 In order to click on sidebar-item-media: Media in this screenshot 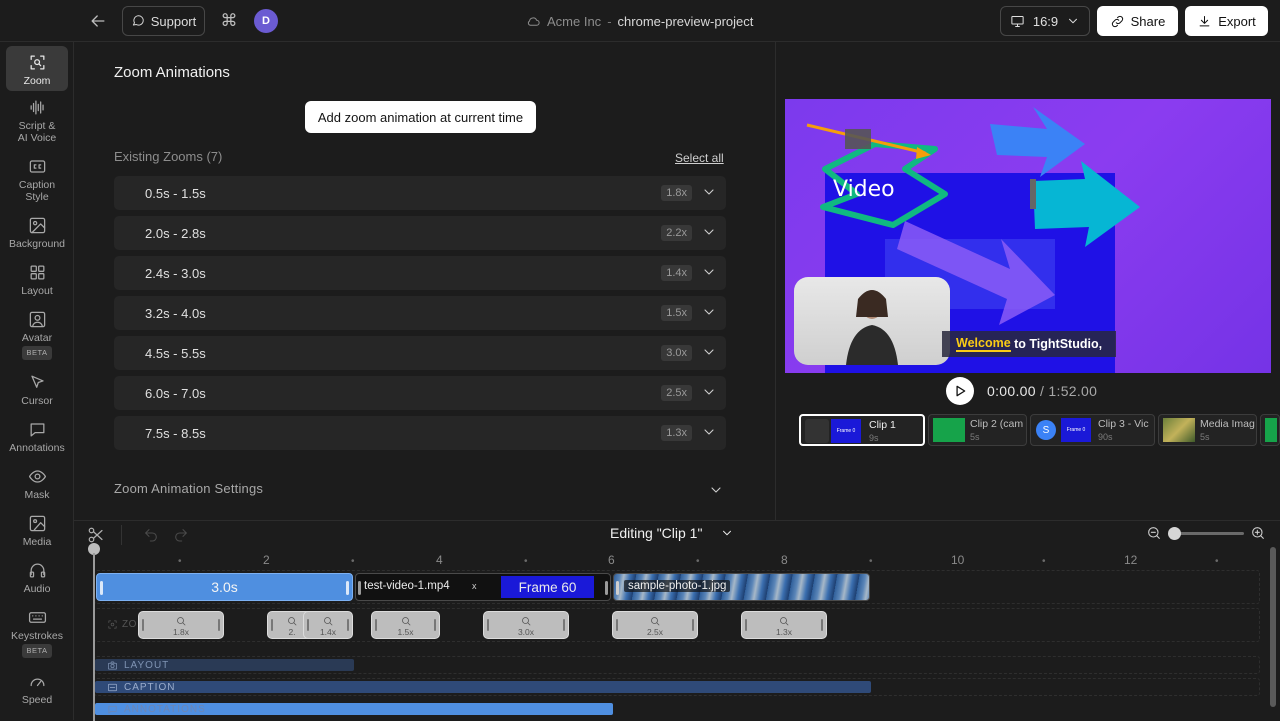, I will do `click(37, 531)`.